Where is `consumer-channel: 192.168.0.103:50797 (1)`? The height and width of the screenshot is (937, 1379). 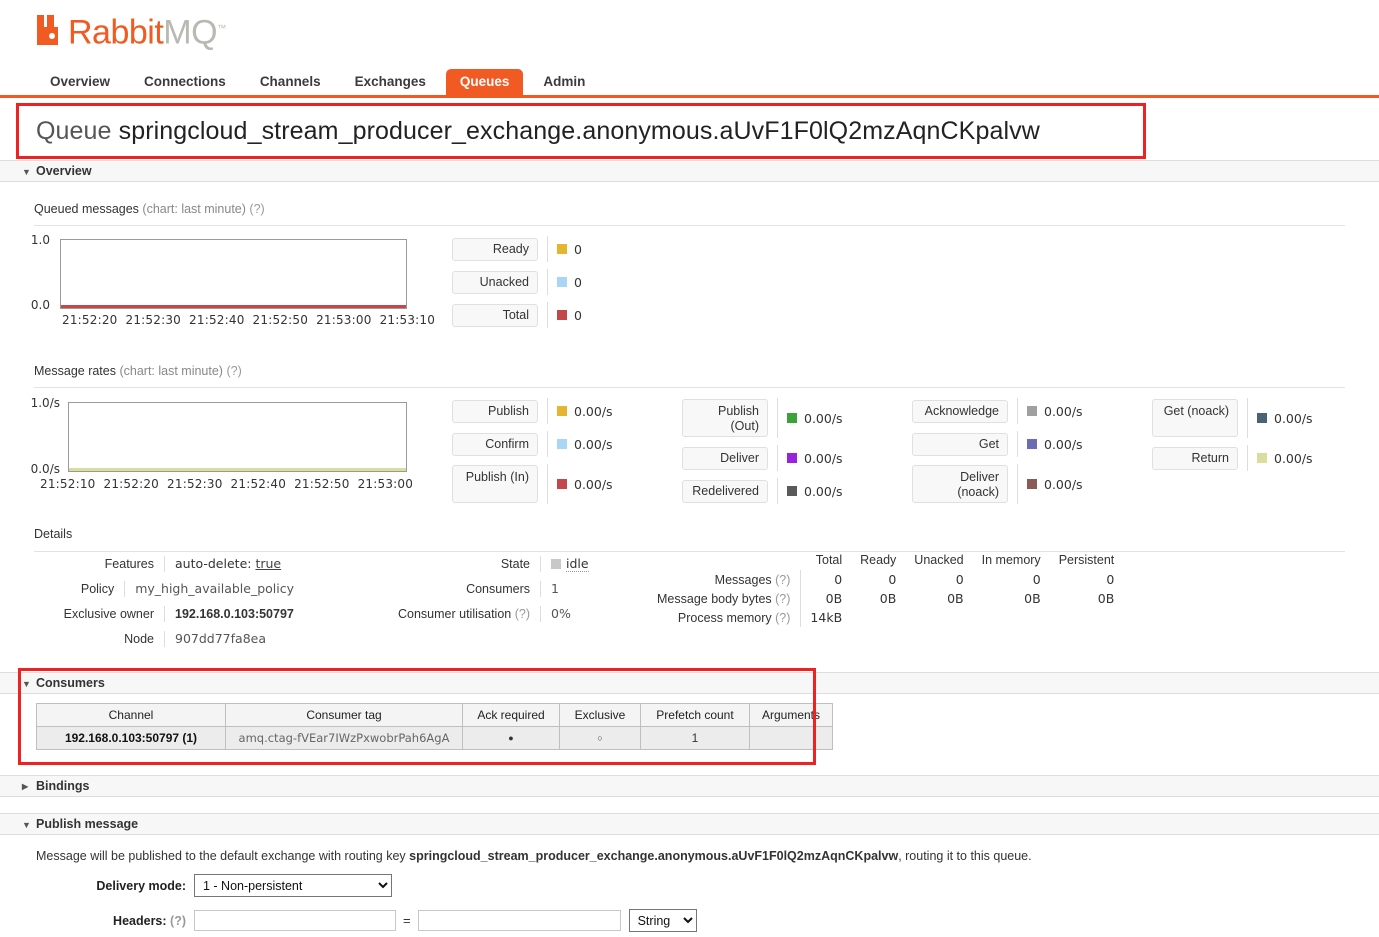 consumer-channel: 192.168.0.103:50797 (1) is located at coordinates (131, 738).